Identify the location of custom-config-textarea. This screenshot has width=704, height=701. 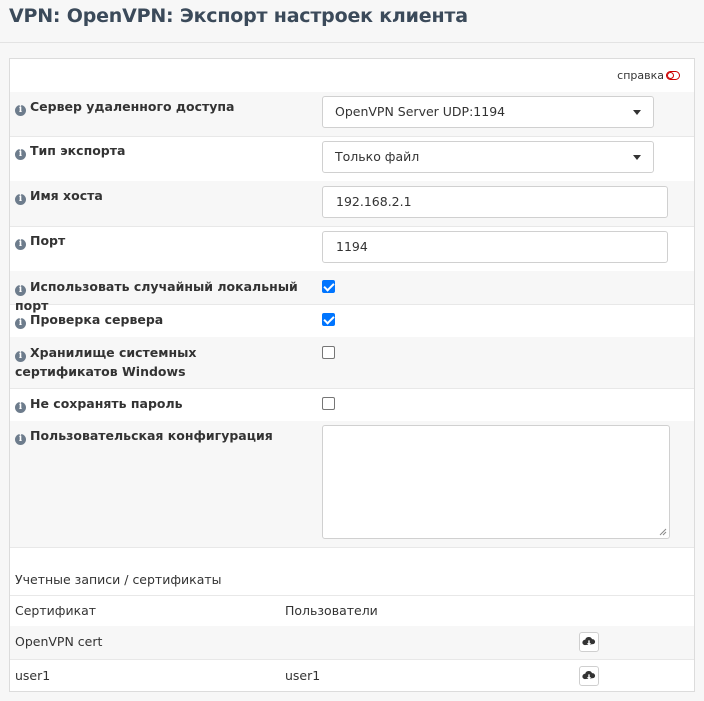
(496, 482).